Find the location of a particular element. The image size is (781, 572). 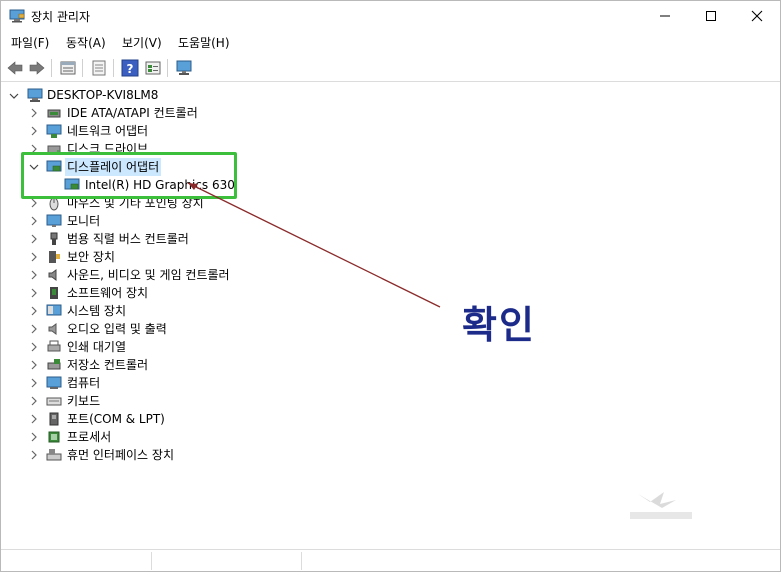

menu-bar: 파일(F) 동작(A) 보기(V) 도움말(H) is located at coordinates (390, 42).